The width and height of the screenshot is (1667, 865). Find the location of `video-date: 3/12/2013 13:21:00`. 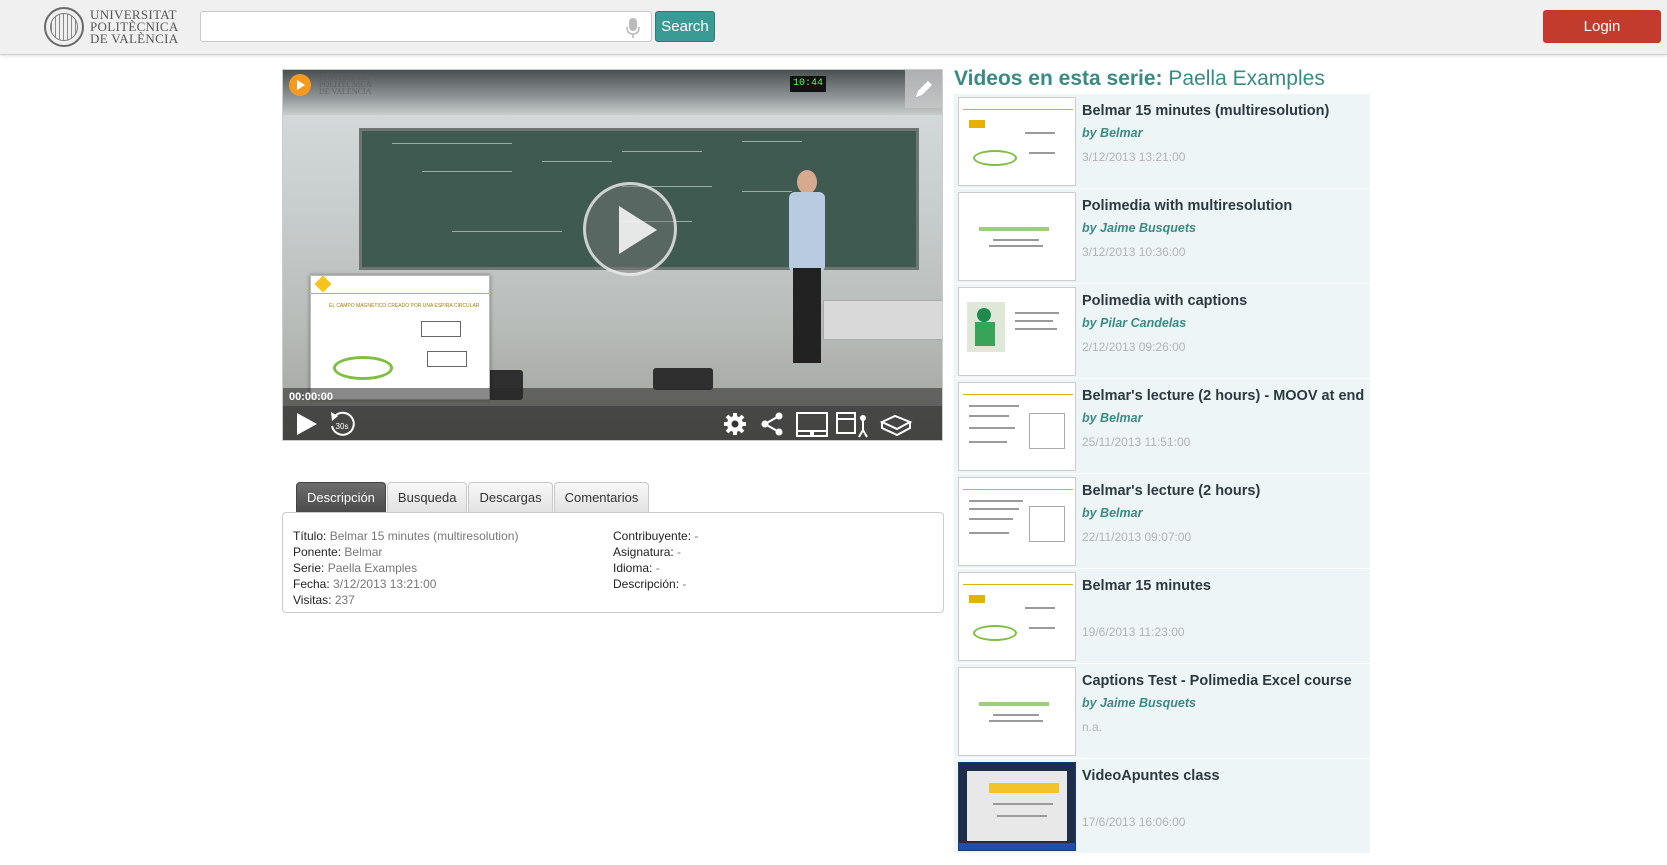

video-date: 3/12/2013 13:21:00 is located at coordinates (1134, 157).